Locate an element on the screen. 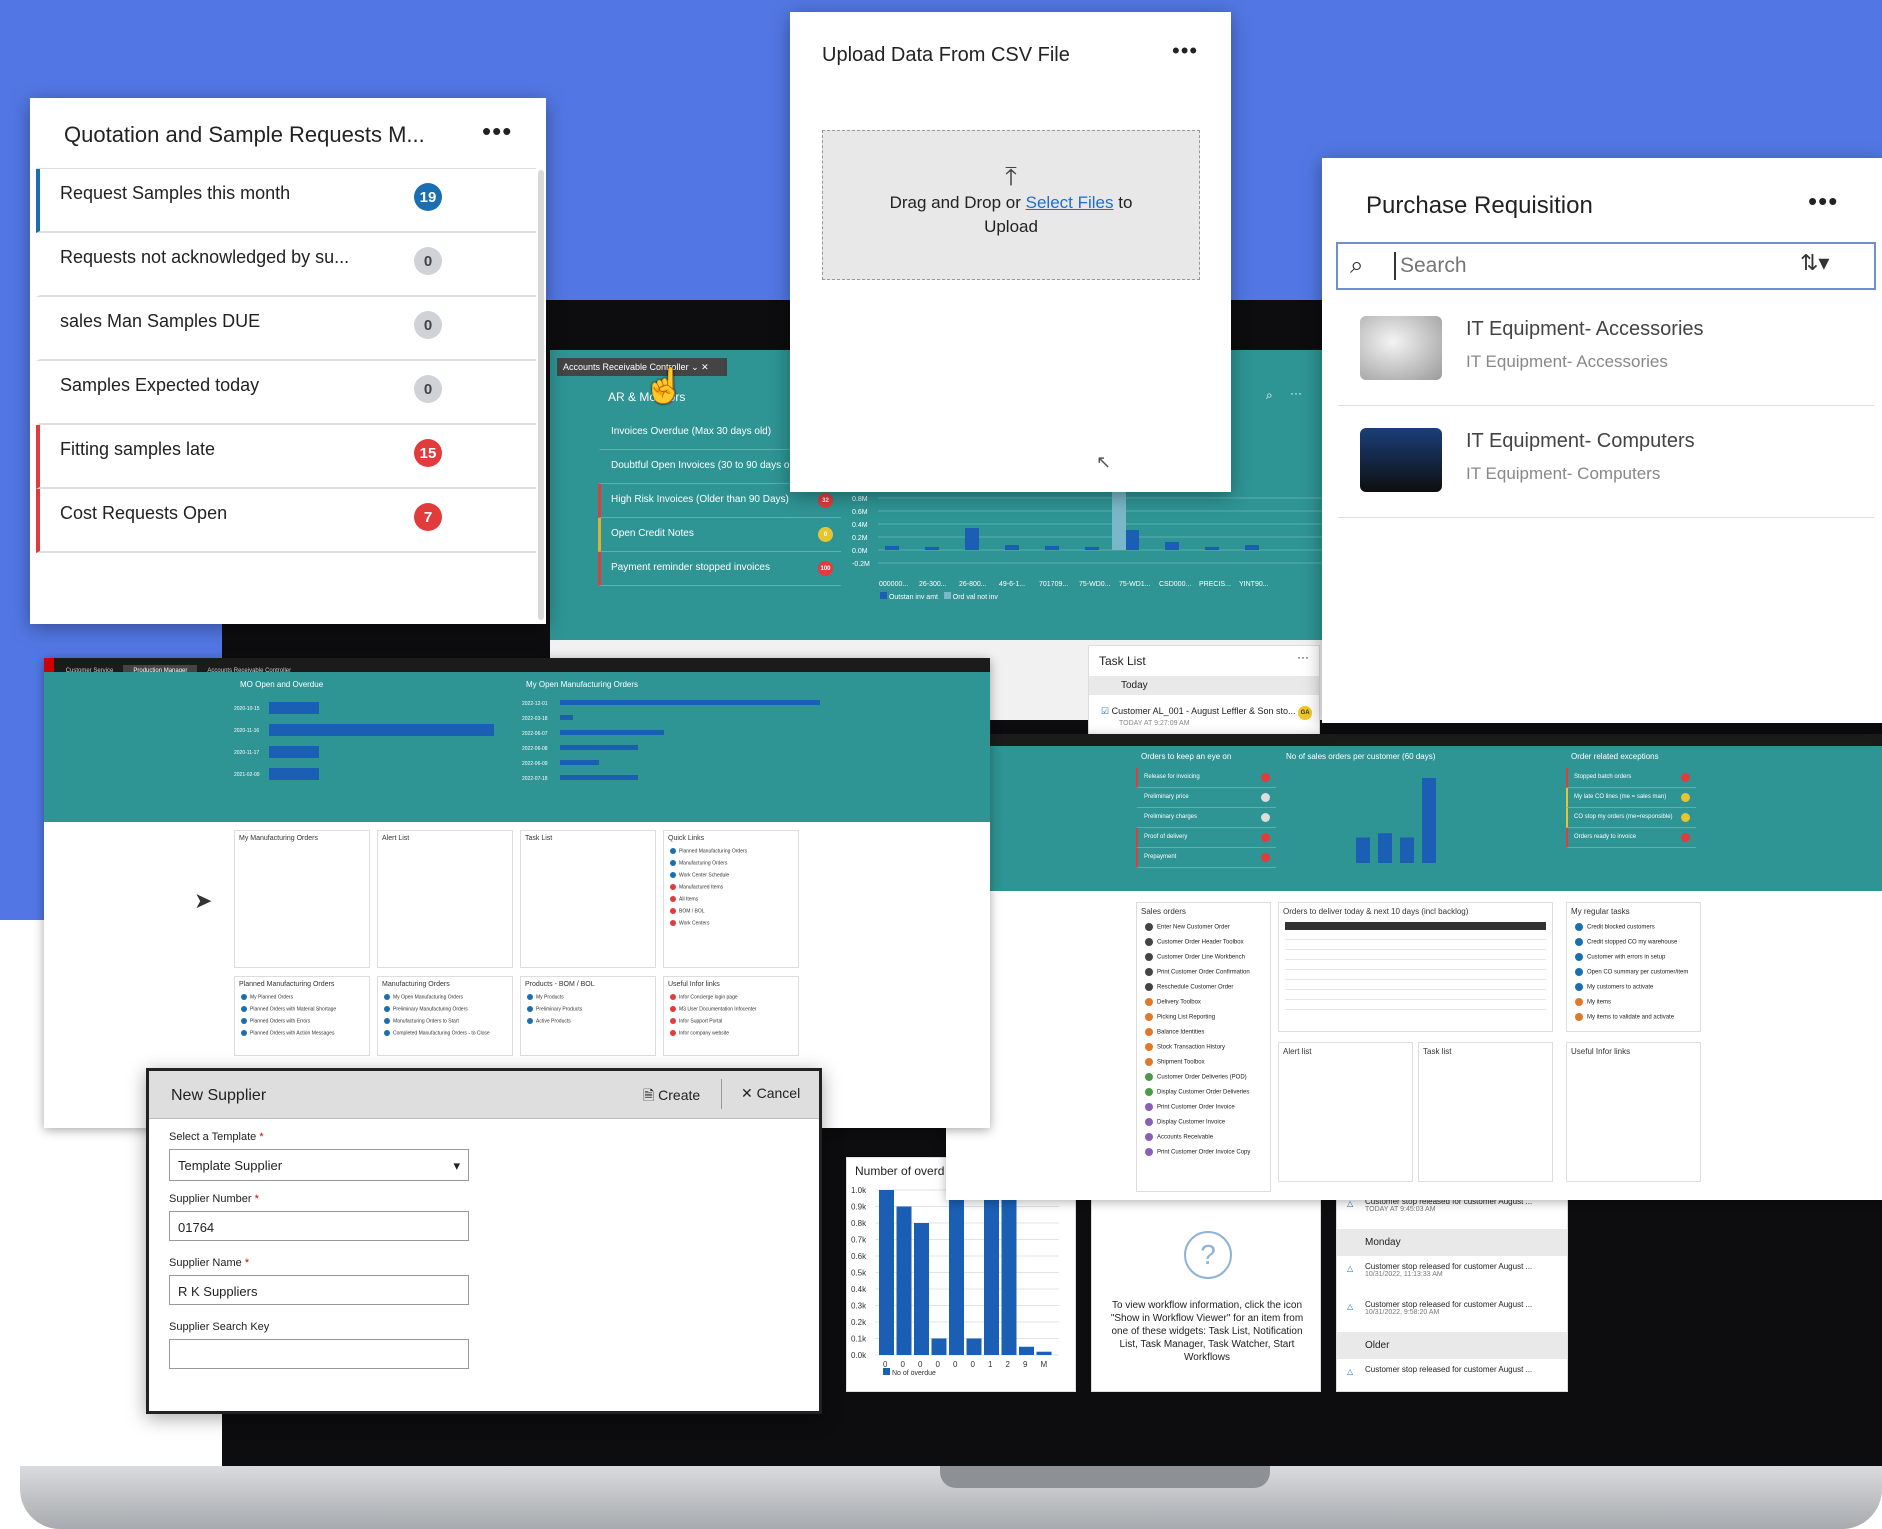  list-item: Proof of delivery is located at coordinates (1206, 838).